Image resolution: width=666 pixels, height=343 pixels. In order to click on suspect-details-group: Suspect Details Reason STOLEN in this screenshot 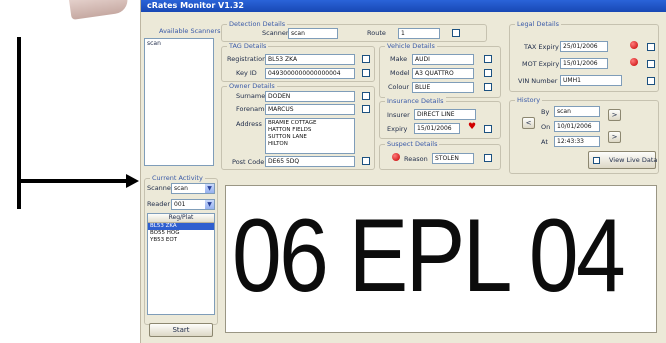, I will do `click(440, 155)`.